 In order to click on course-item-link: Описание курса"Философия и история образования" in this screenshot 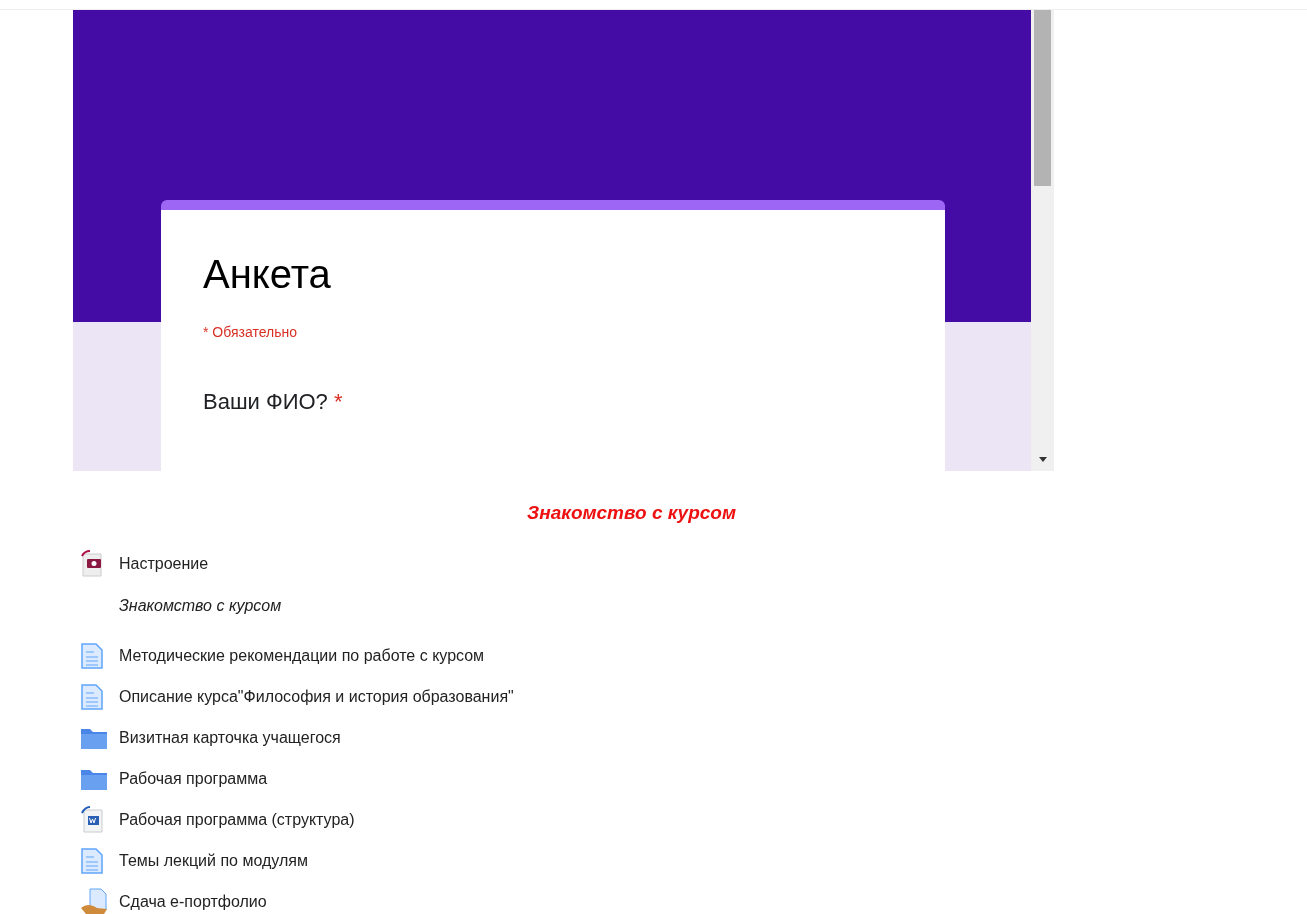, I will do `click(316, 697)`.